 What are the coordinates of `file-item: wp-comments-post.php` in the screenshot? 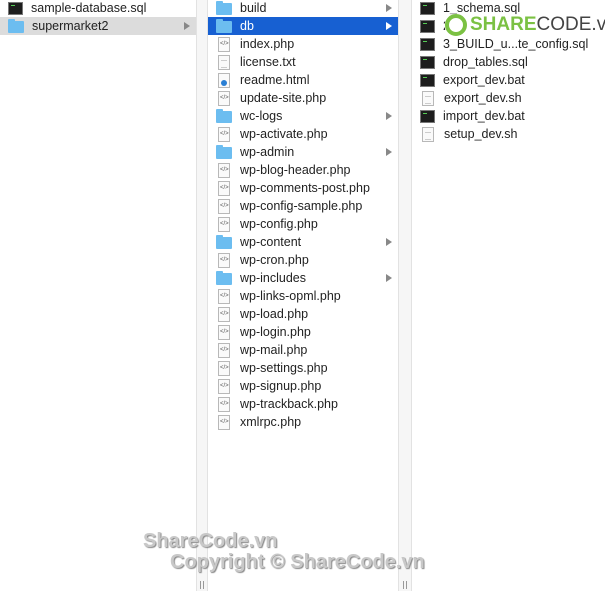 It's located at (303, 188).